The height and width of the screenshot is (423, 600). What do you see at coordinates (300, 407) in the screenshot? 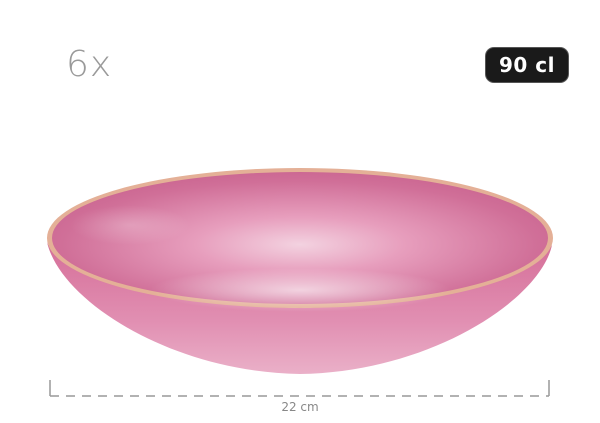
I see `dimension-label: 22 cm` at bounding box center [300, 407].